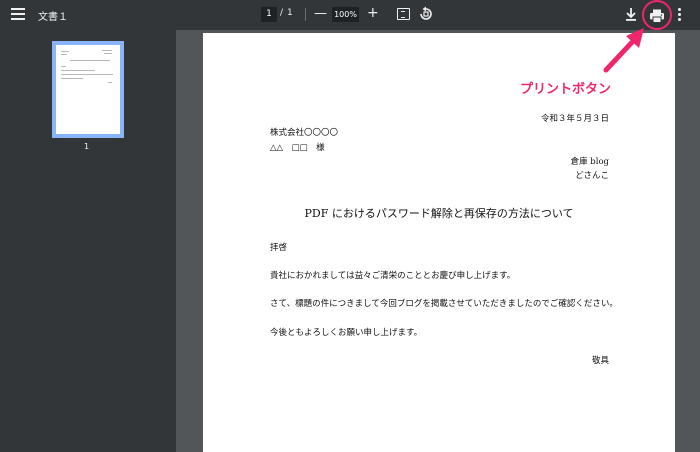 The image size is (700, 452). What do you see at coordinates (18, 15) in the screenshot?
I see `menu-icon` at bounding box center [18, 15].